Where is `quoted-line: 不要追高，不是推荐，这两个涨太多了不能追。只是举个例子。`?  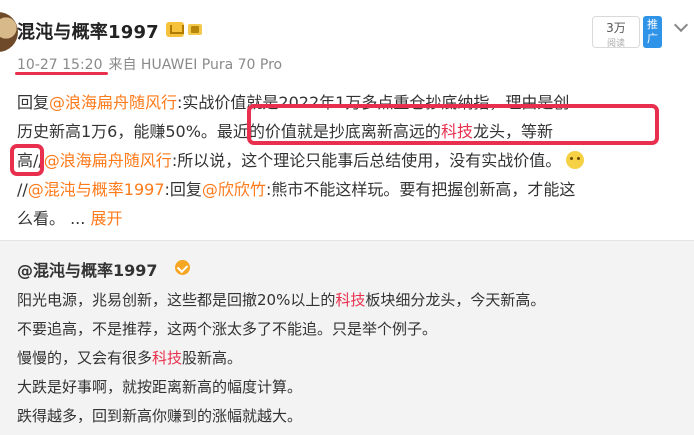 quoted-line: 不要追高，不是推荐，这两个涨太多了不能追。只是举个例子。 is located at coordinates (347, 329).